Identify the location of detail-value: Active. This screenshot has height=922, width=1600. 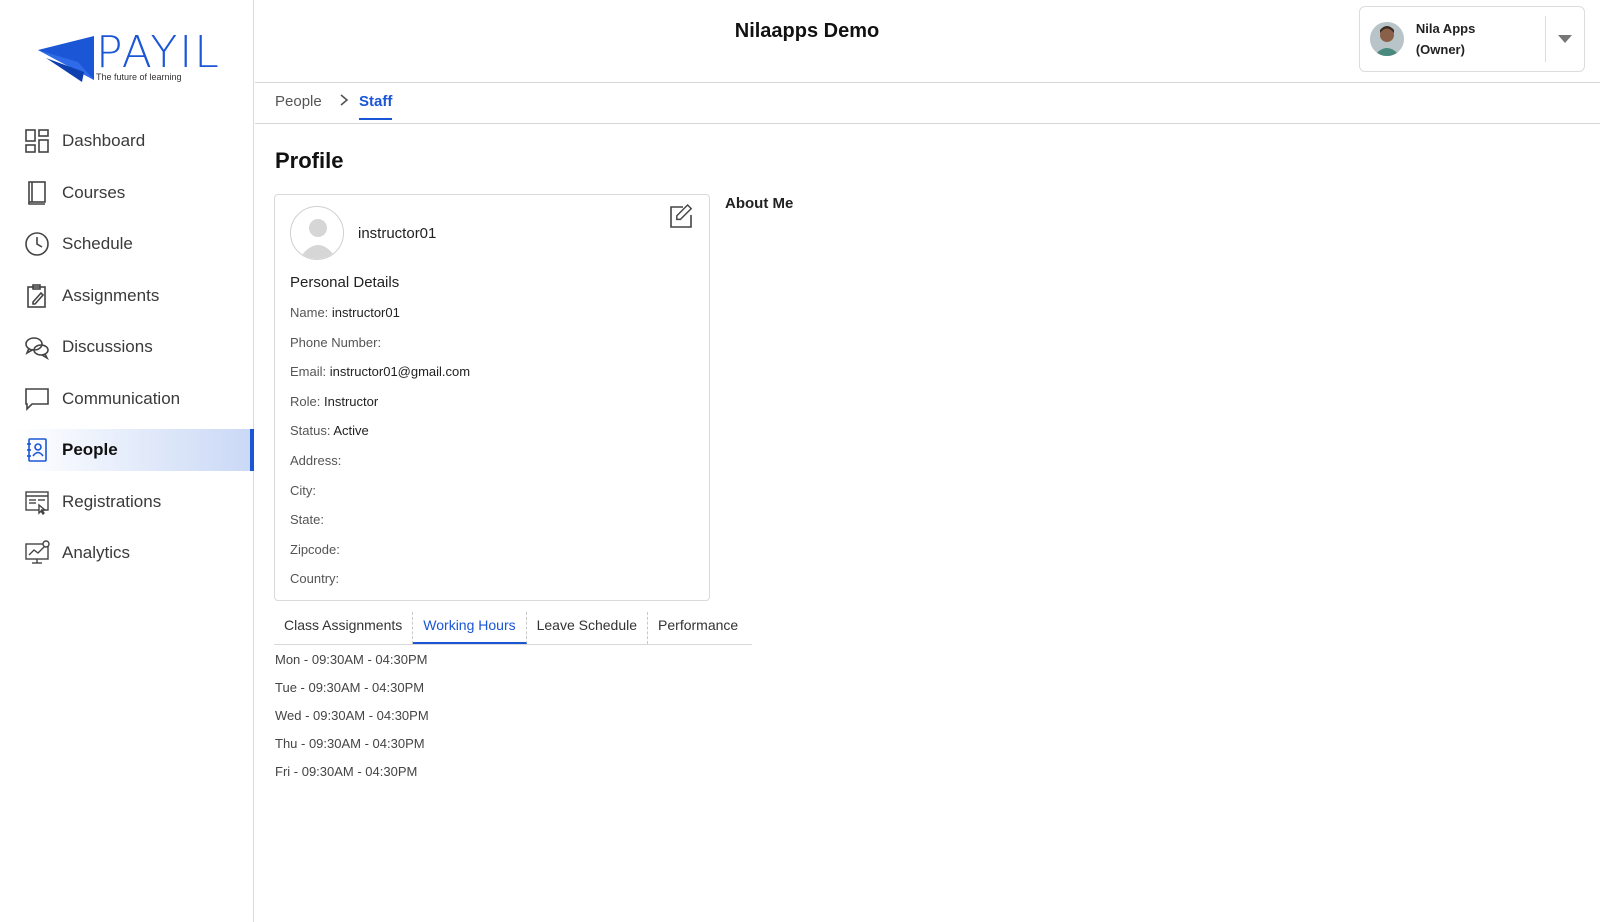
(351, 431).